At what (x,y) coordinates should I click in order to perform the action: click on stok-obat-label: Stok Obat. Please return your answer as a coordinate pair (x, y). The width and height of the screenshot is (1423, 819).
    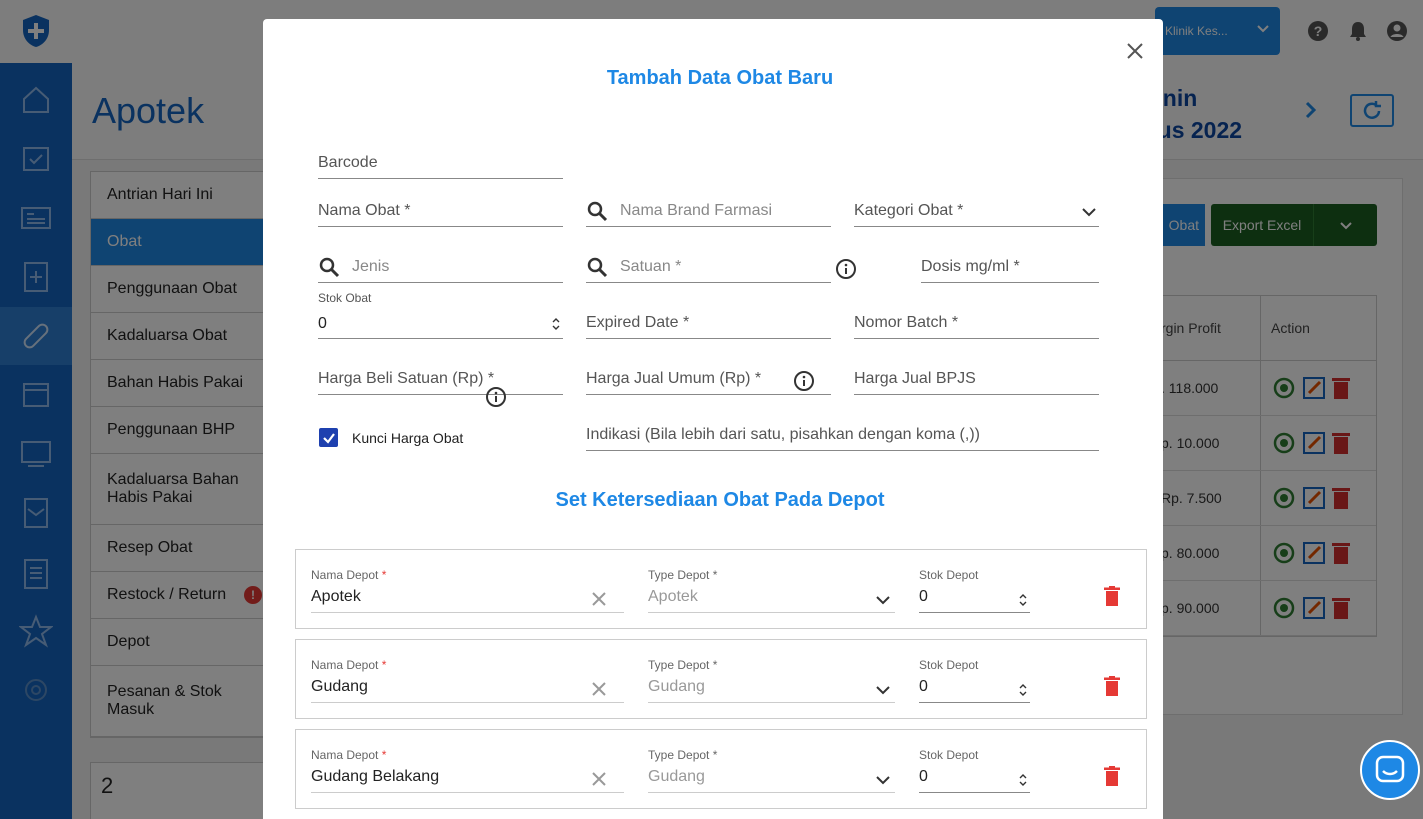
    Looking at the image, I should click on (345, 298).